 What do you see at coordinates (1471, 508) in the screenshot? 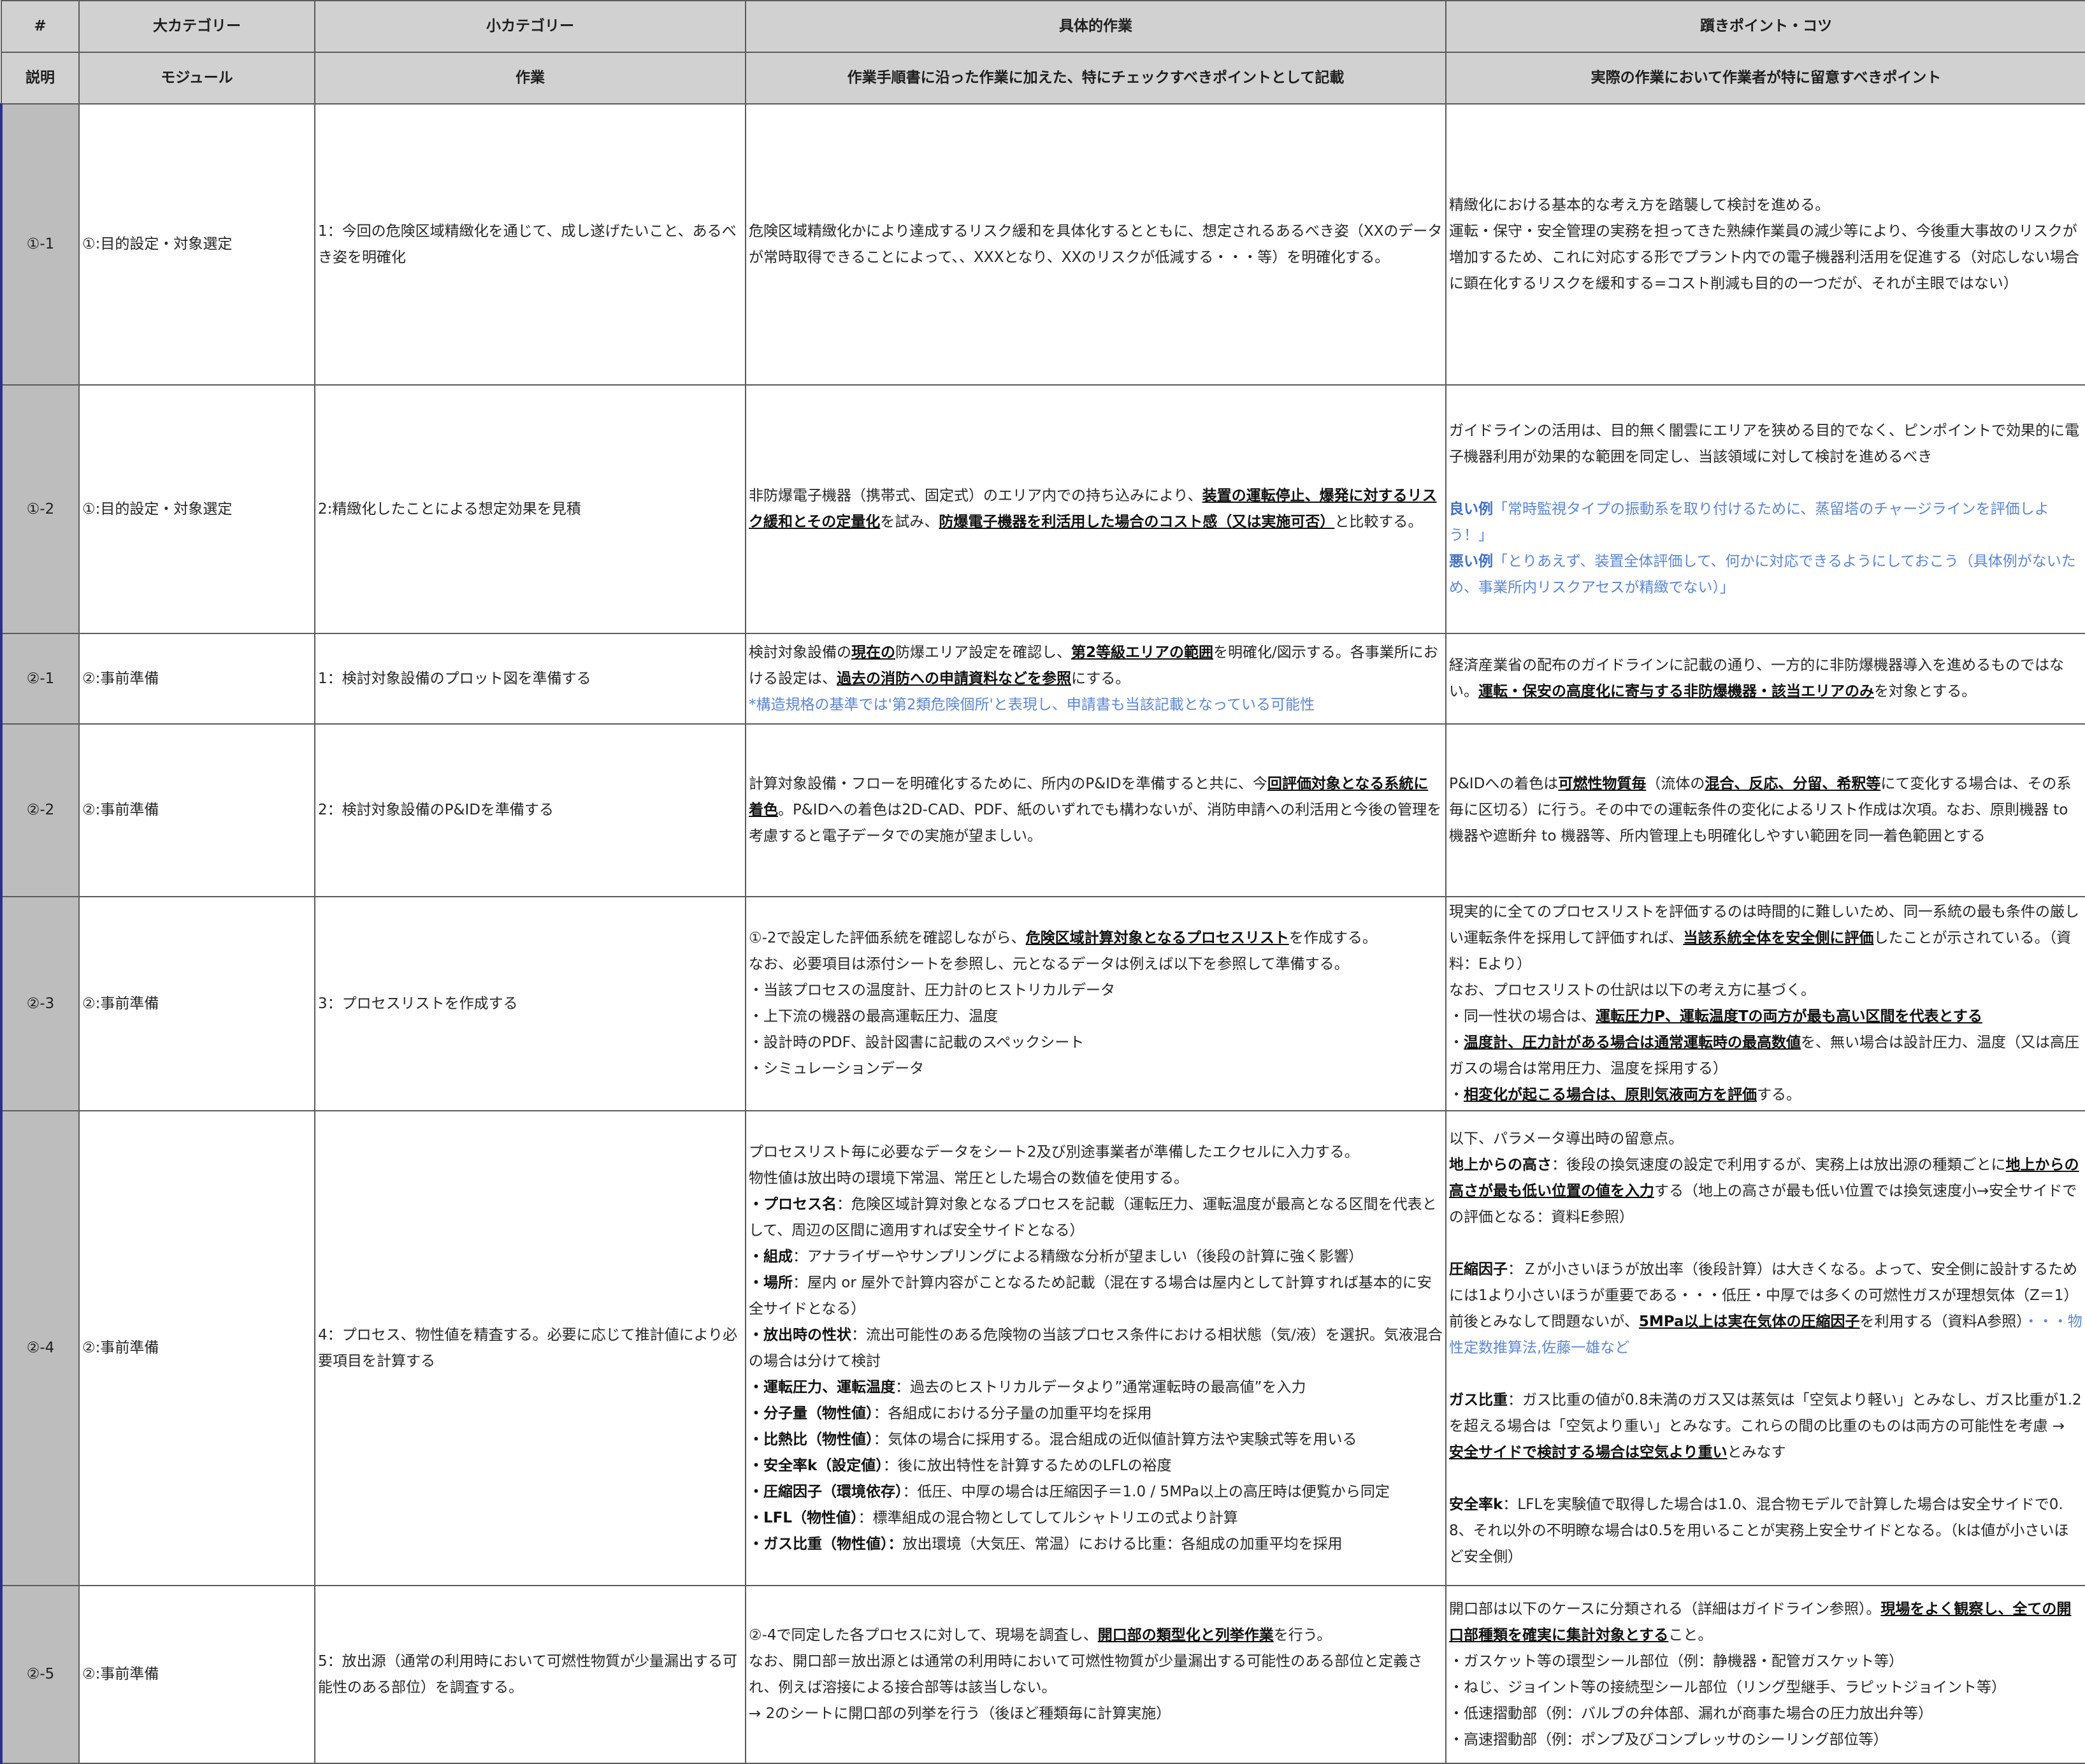
I see `good-example-label: 良い例` at bounding box center [1471, 508].